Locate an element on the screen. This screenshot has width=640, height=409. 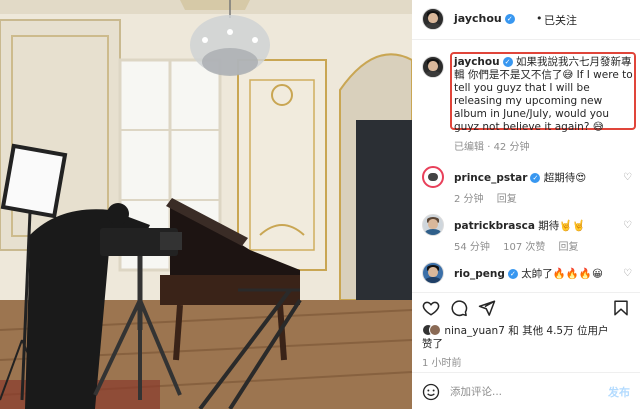
comment-text: patrickbrasca 期待🤘🤘 is located at coordinates (519, 225).